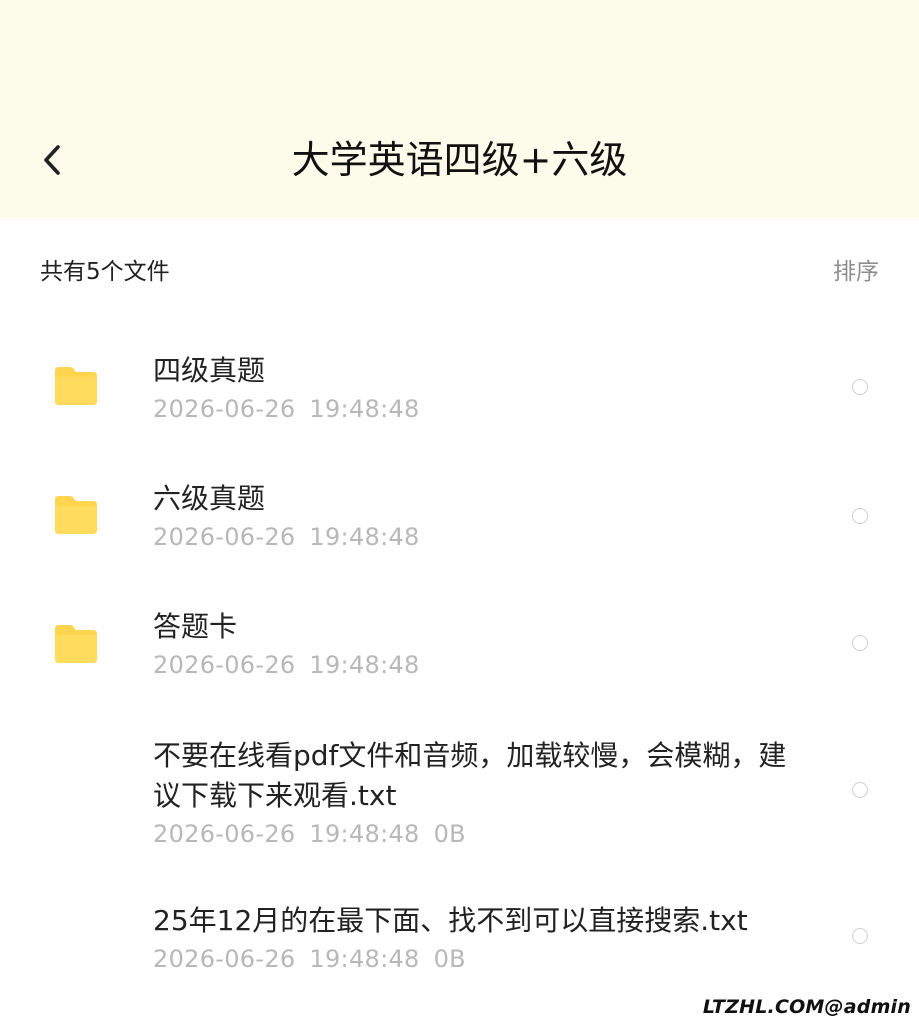 This screenshot has height=1024, width=919. Describe the element at coordinates (806, 1007) in the screenshot. I see `watermark-text: LTZHL.COM@admin` at that location.